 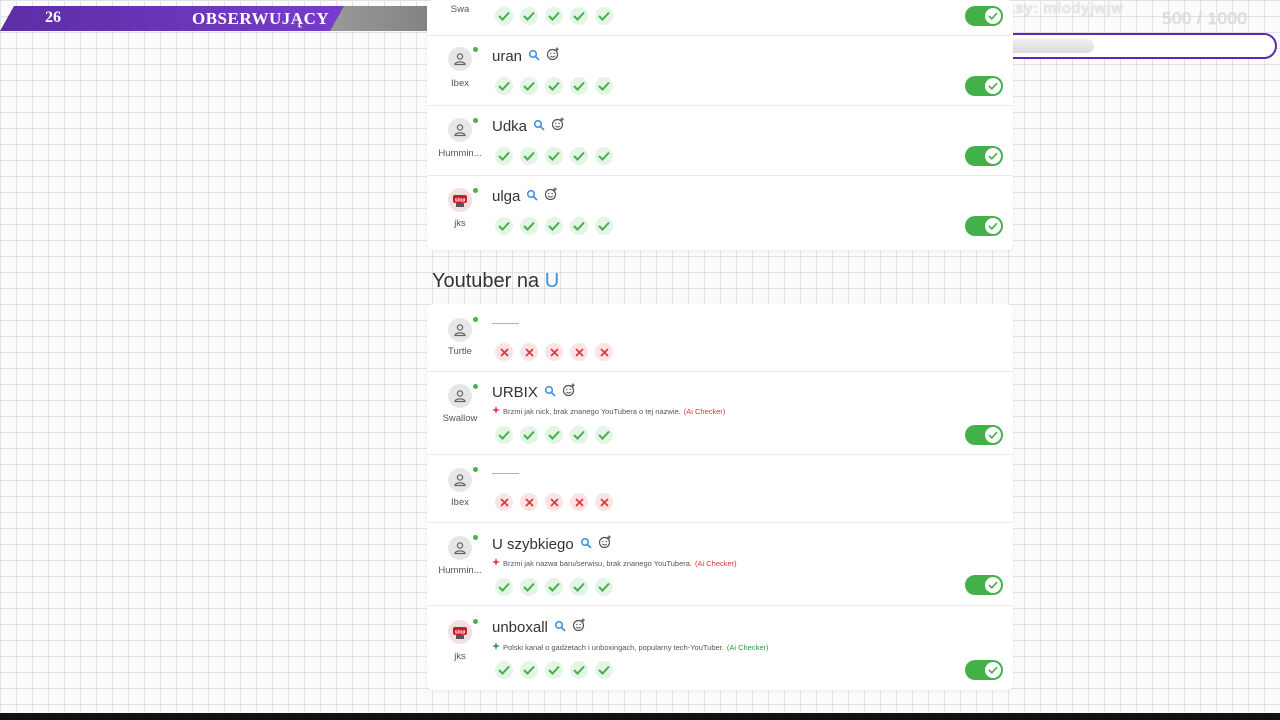 What do you see at coordinates (460, 656) in the screenshot?
I see `player-name: jks` at bounding box center [460, 656].